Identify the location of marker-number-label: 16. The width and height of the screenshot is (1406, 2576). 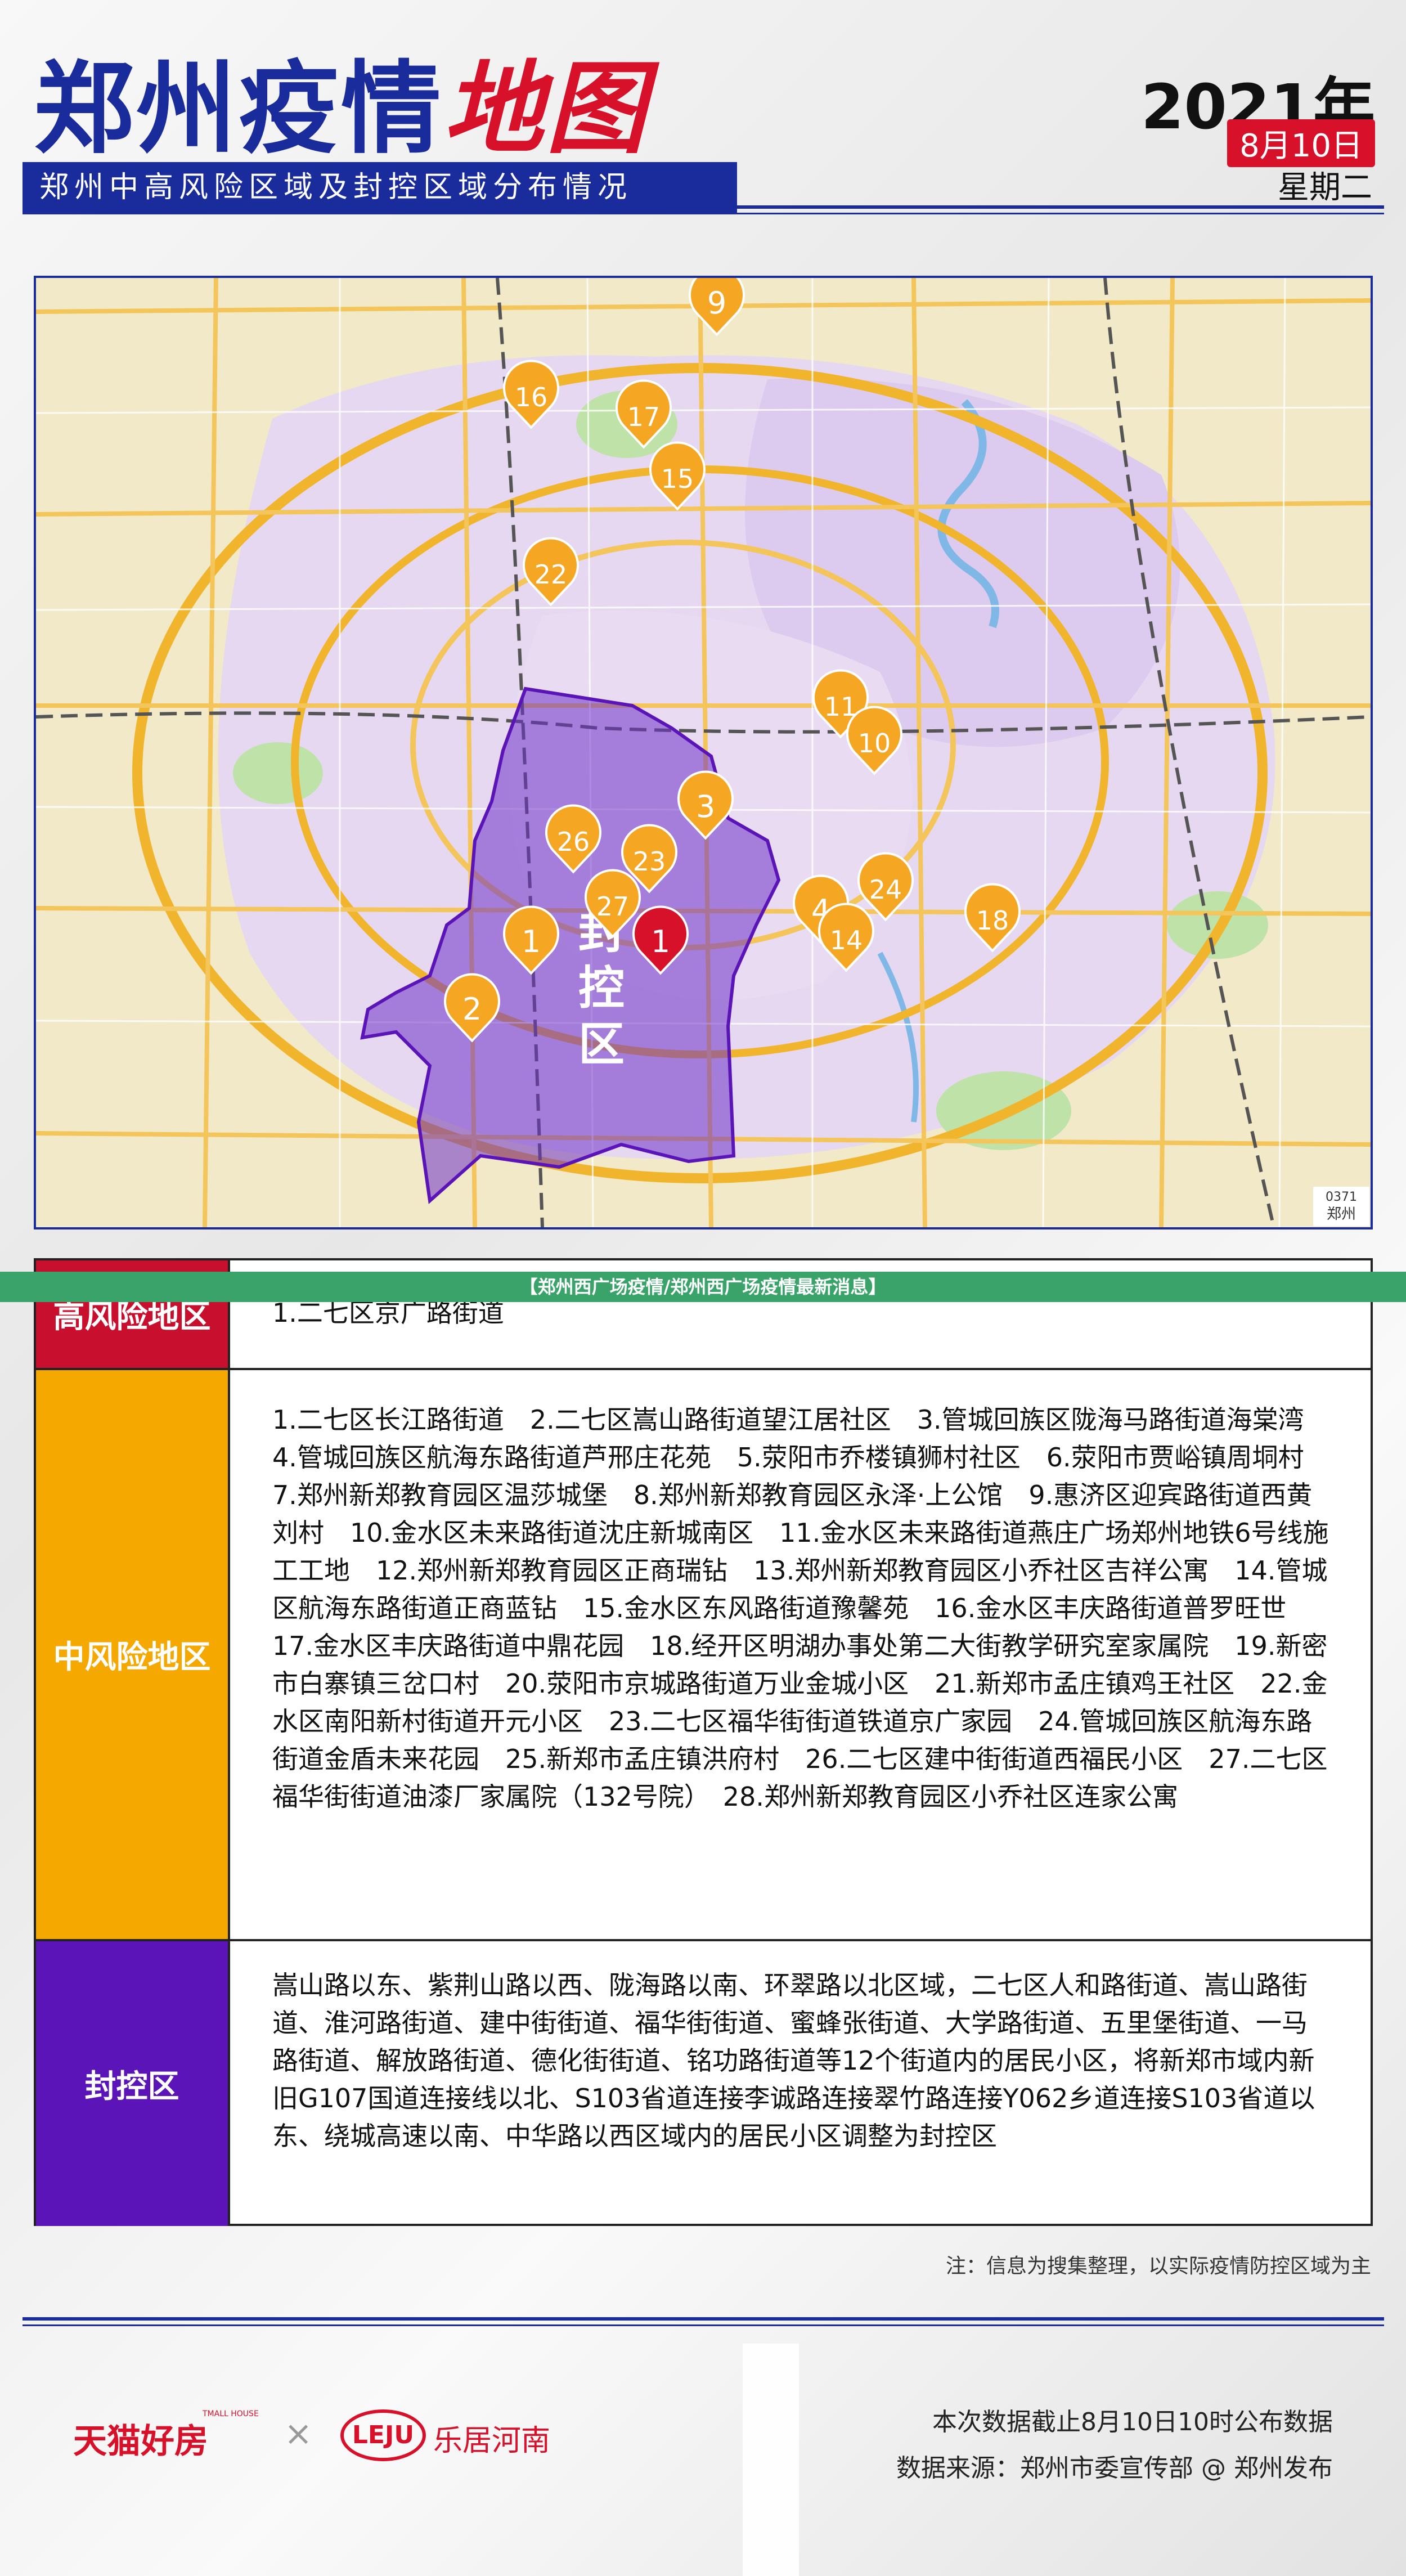
(531, 397).